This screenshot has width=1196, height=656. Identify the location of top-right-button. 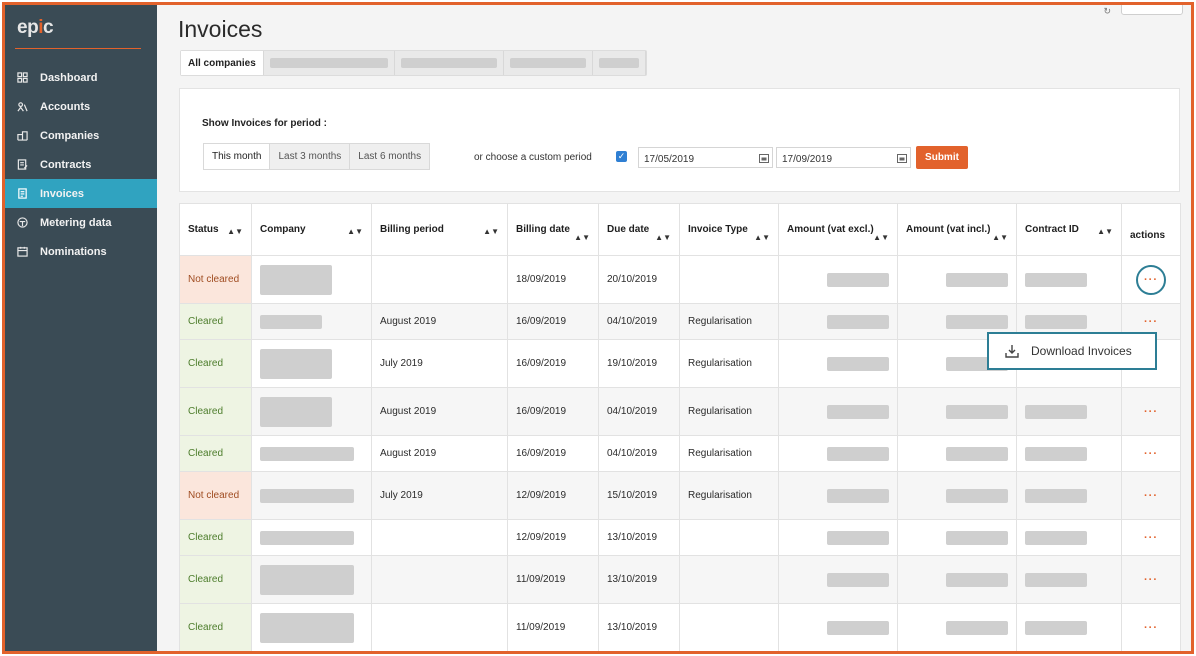
(1152, 10).